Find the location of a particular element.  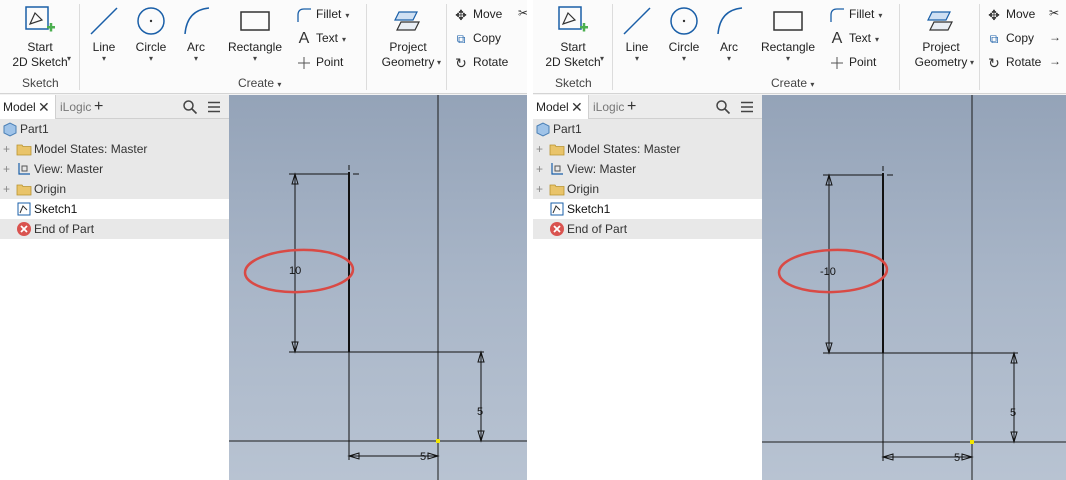

tree-label: View: Master is located at coordinates (69, 169).